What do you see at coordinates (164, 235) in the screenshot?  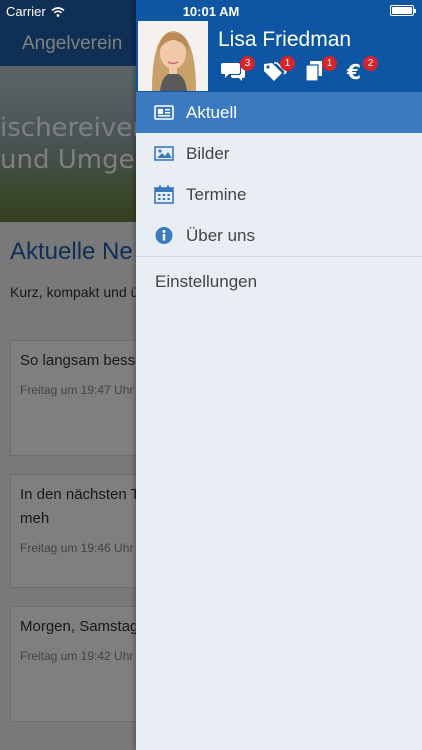 I see `info-icon` at bounding box center [164, 235].